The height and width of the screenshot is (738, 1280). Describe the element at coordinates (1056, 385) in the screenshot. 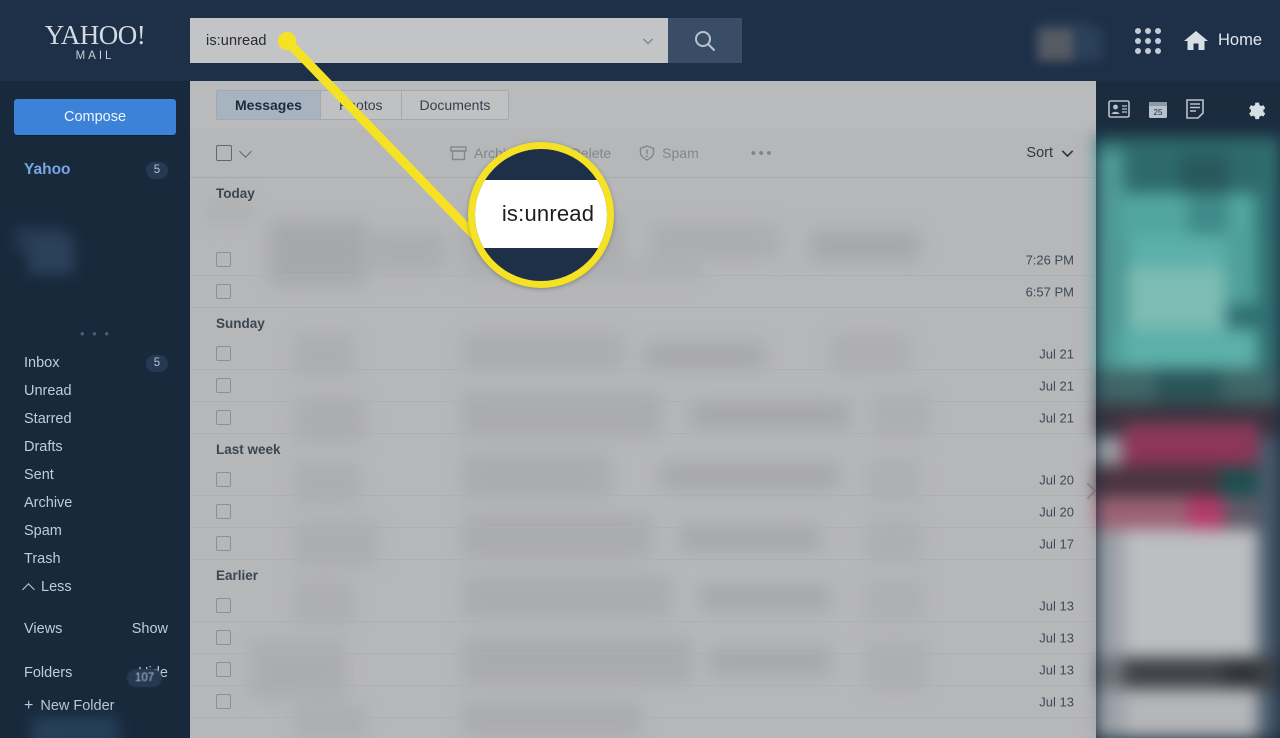

I see `message-date: Jul 21` at that location.